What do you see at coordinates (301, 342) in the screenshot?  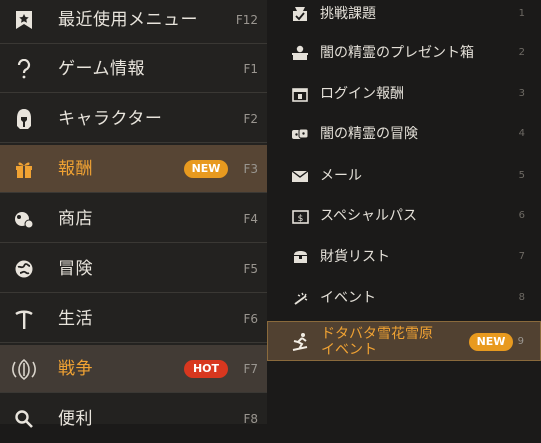 I see `ski-icon` at bounding box center [301, 342].